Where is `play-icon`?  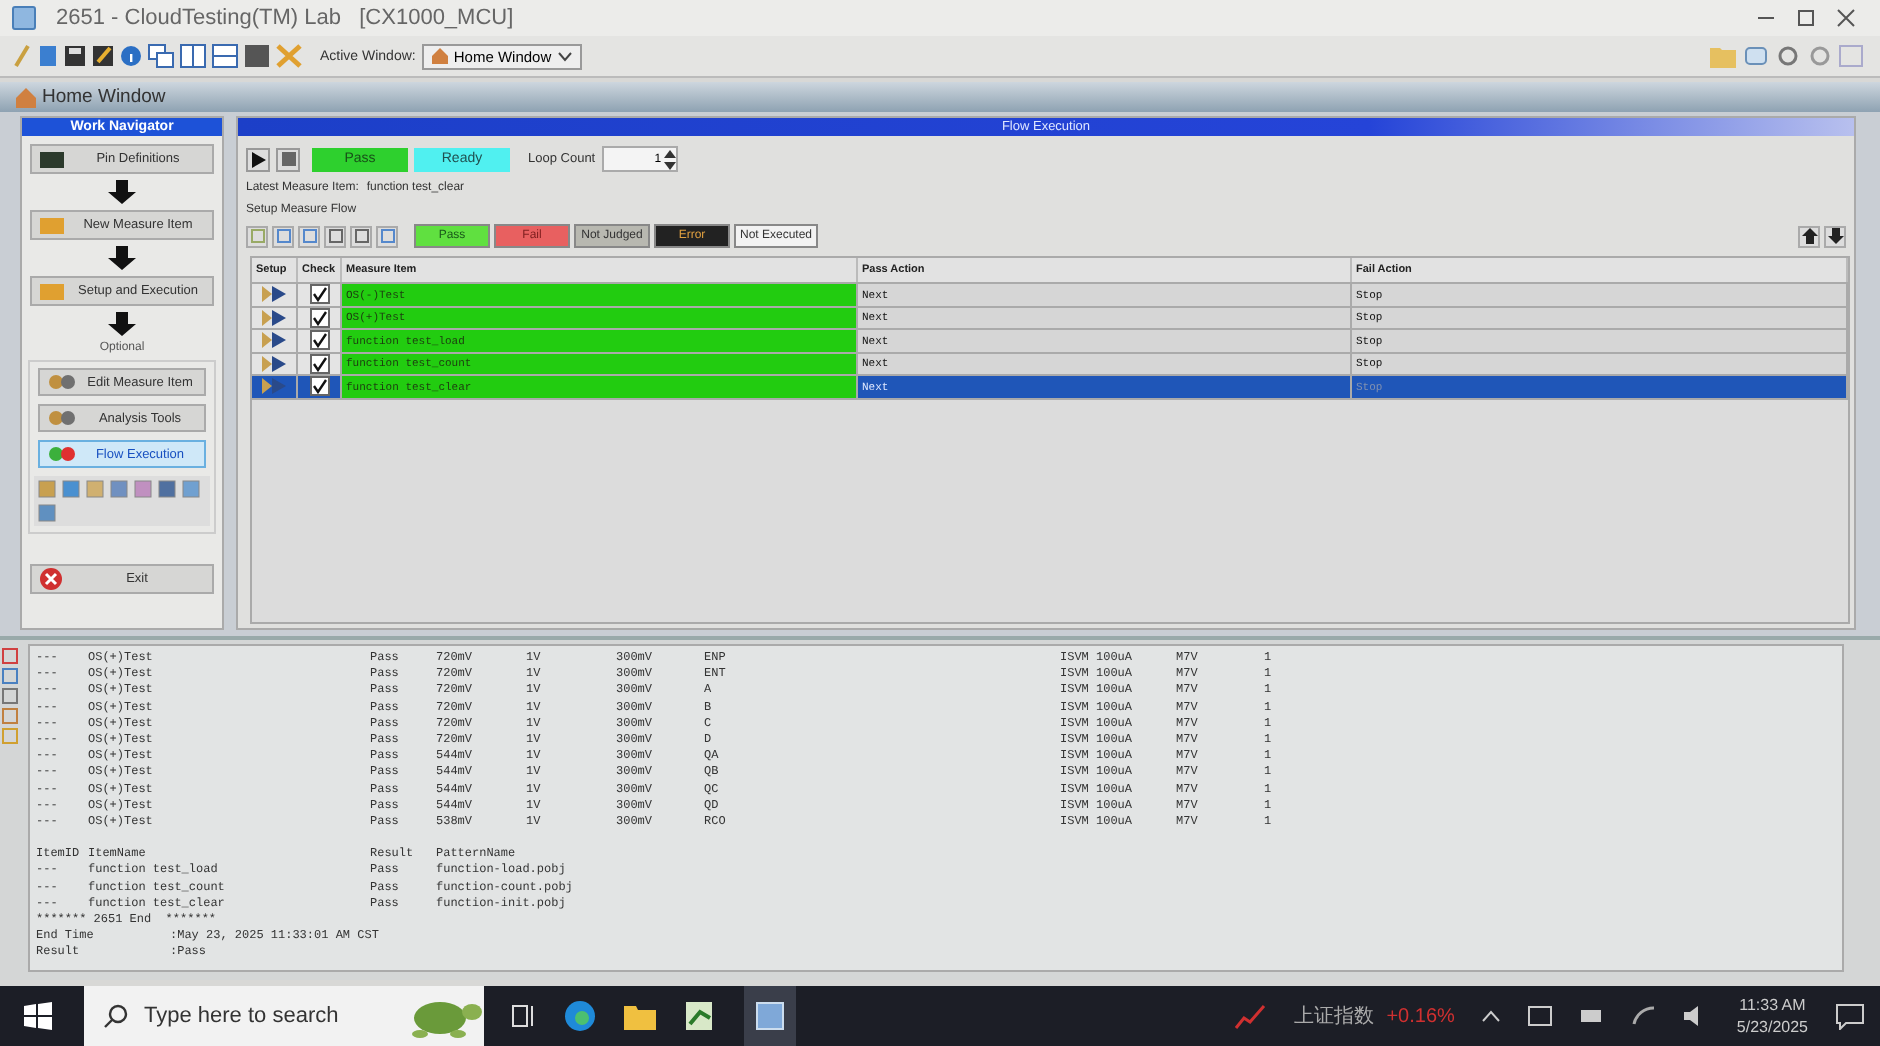 play-icon is located at coordinates (258, 159).